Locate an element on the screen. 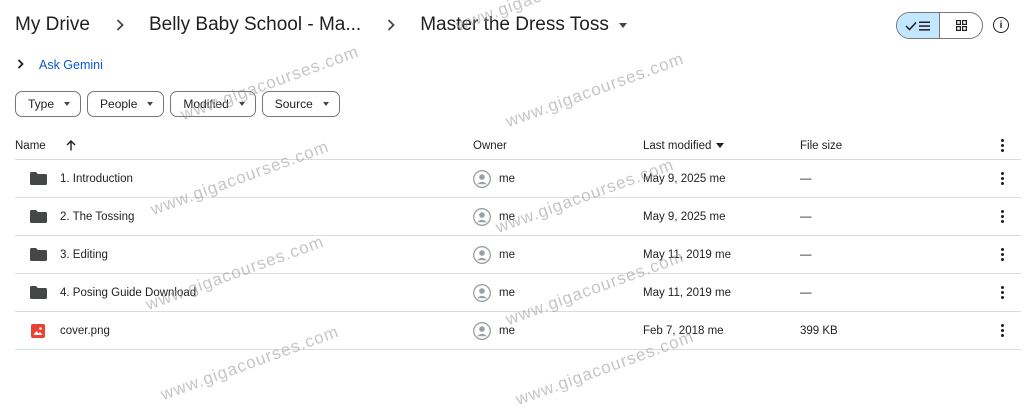 The image size is (1024, 419). table-row: 3. Editing me May 11, 2019 me — is located at coordinates (518, 255).